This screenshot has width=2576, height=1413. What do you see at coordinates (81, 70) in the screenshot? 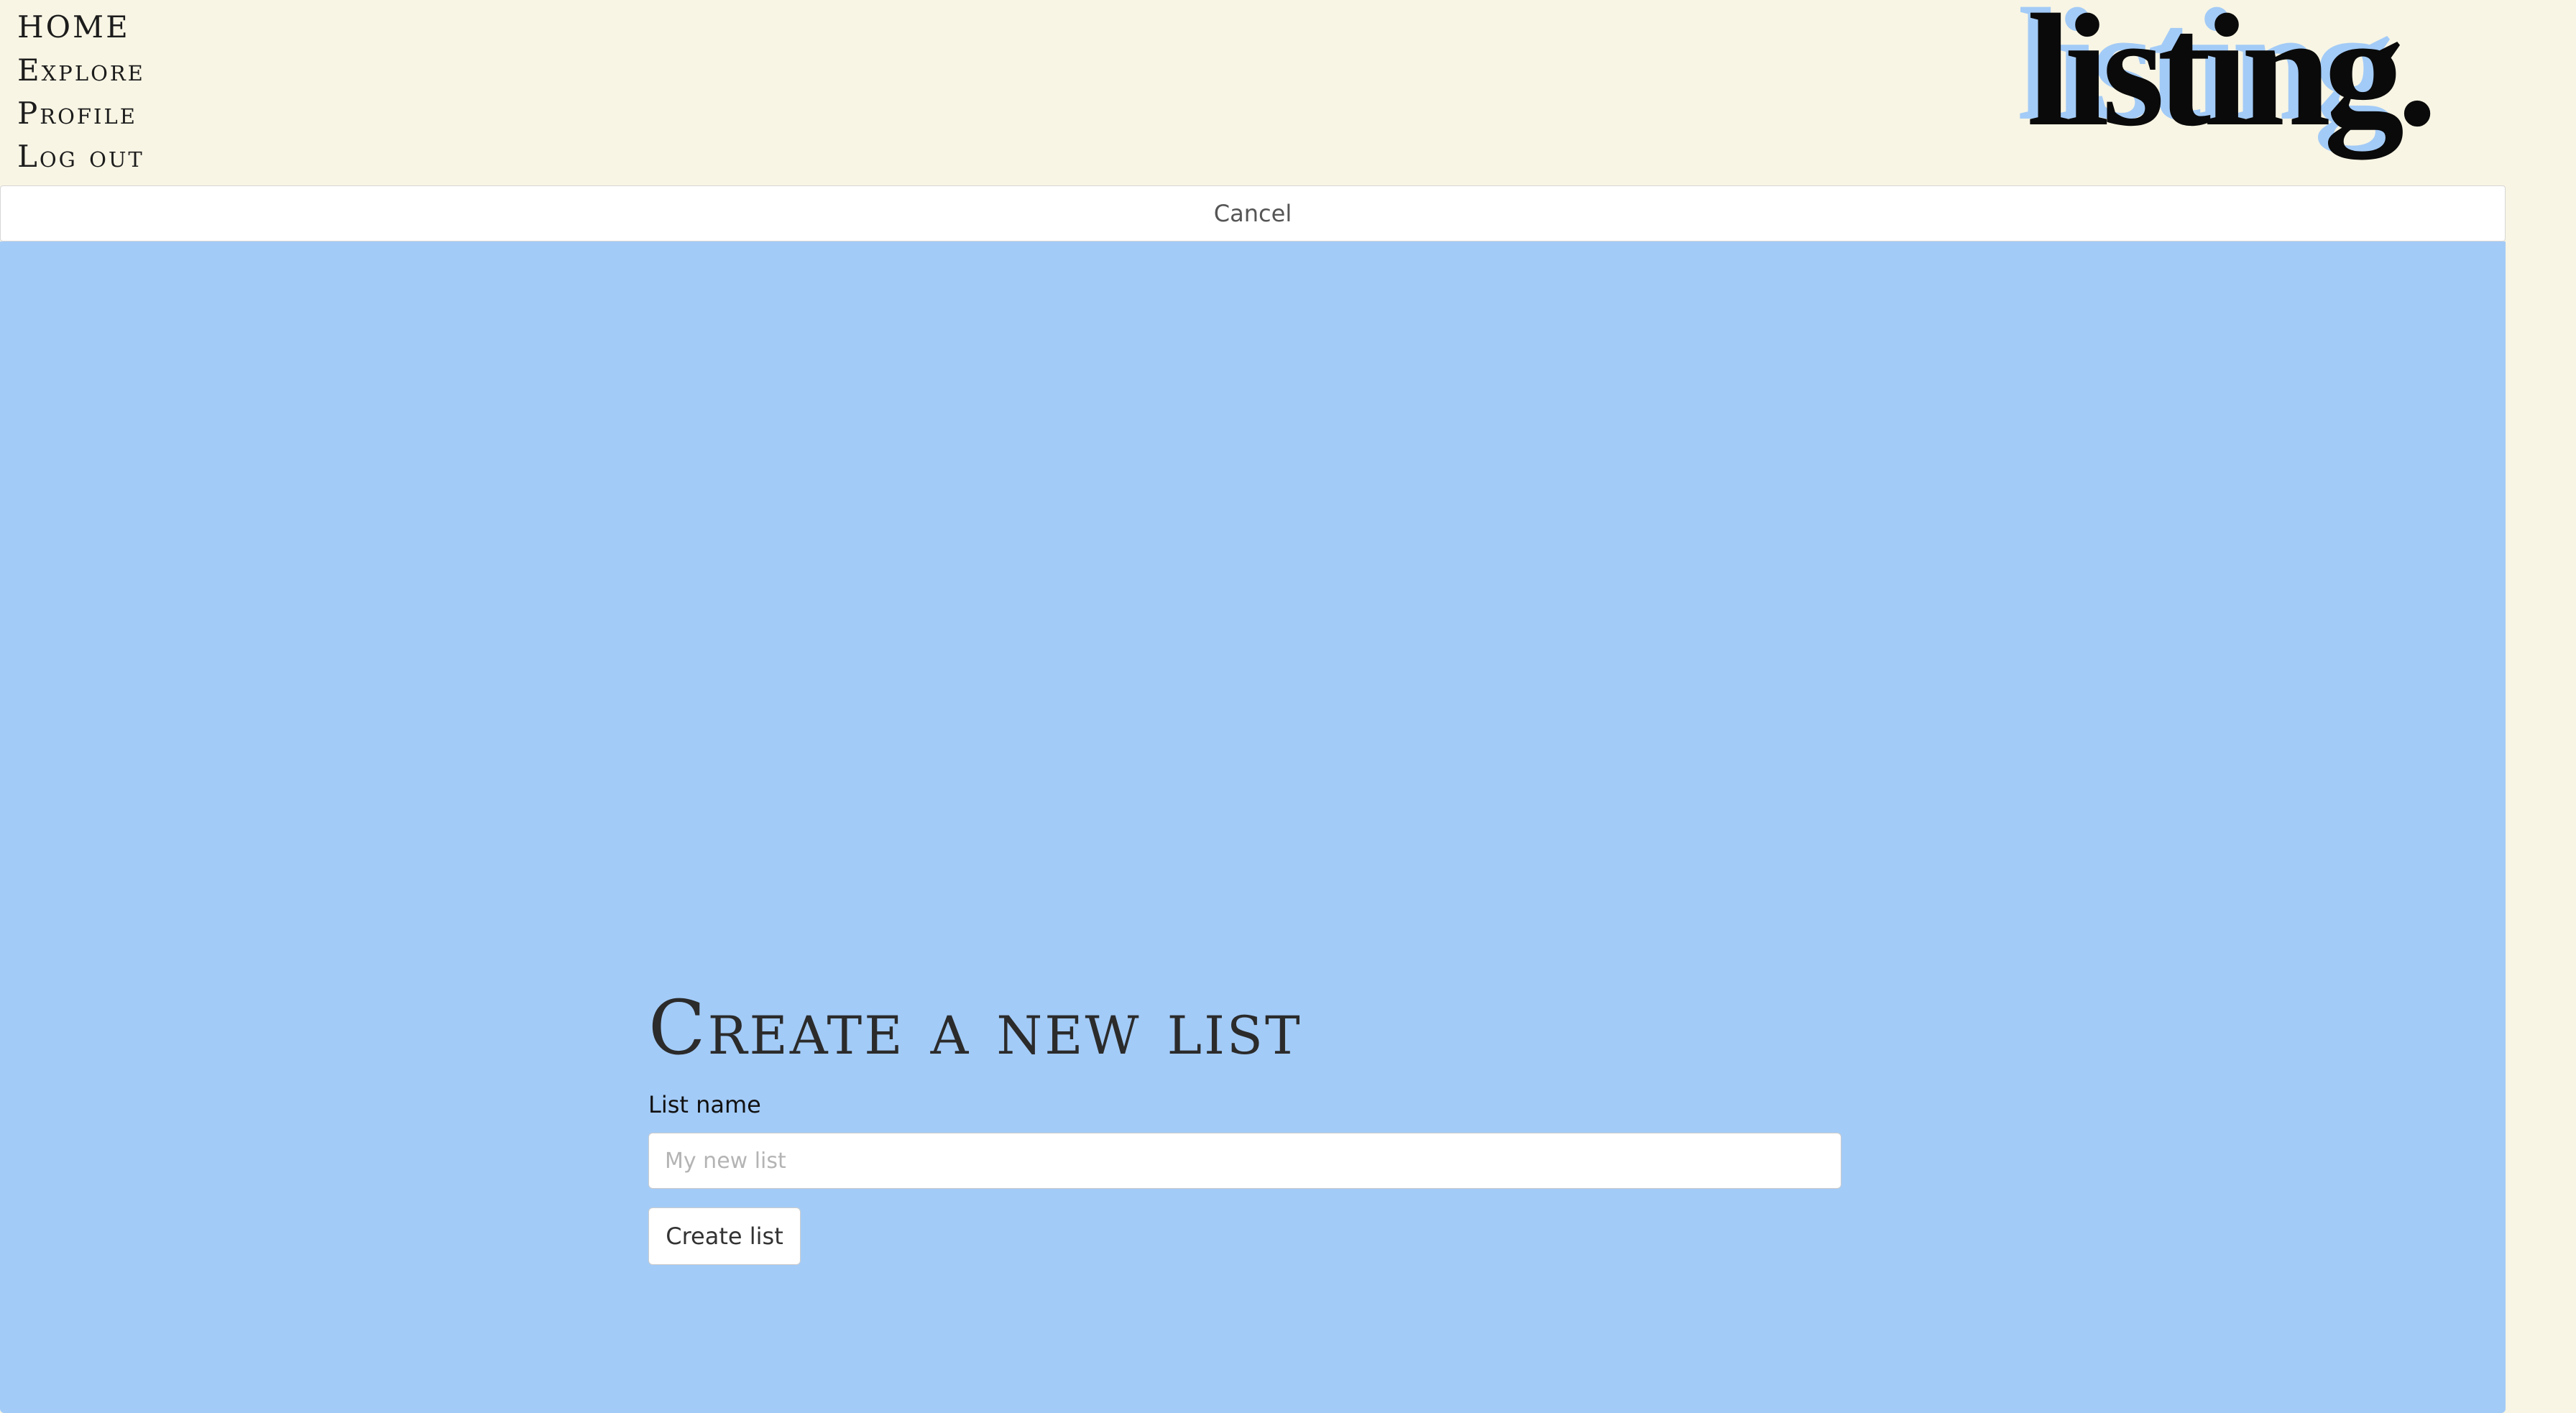
I see `nav-item-explore: Explore` at bounding box center [81, 70].